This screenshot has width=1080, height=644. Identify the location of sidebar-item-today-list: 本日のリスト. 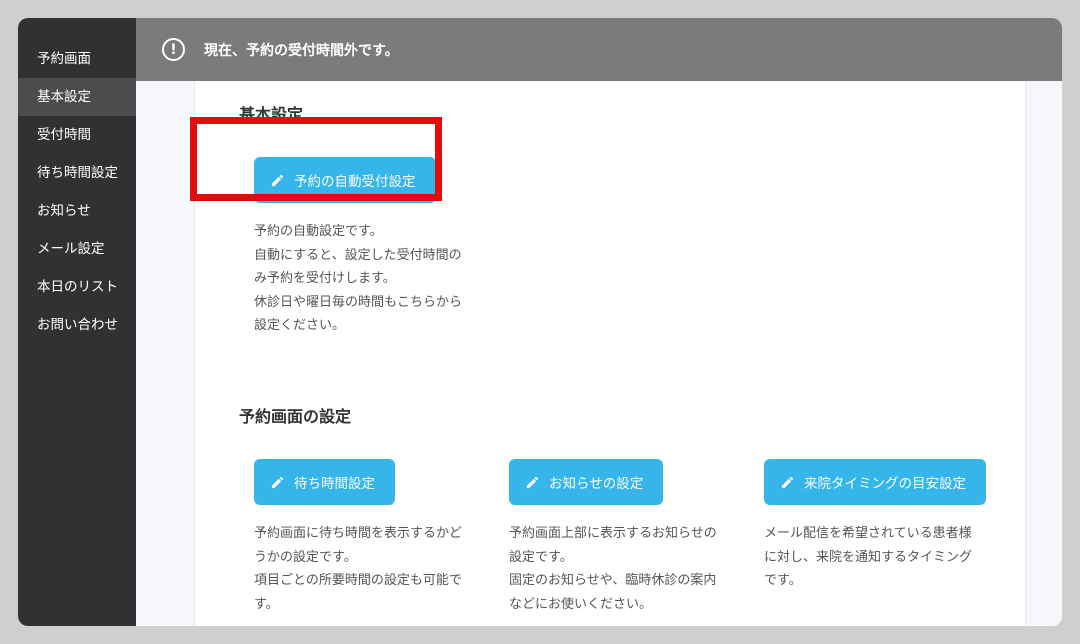
(77, 287).